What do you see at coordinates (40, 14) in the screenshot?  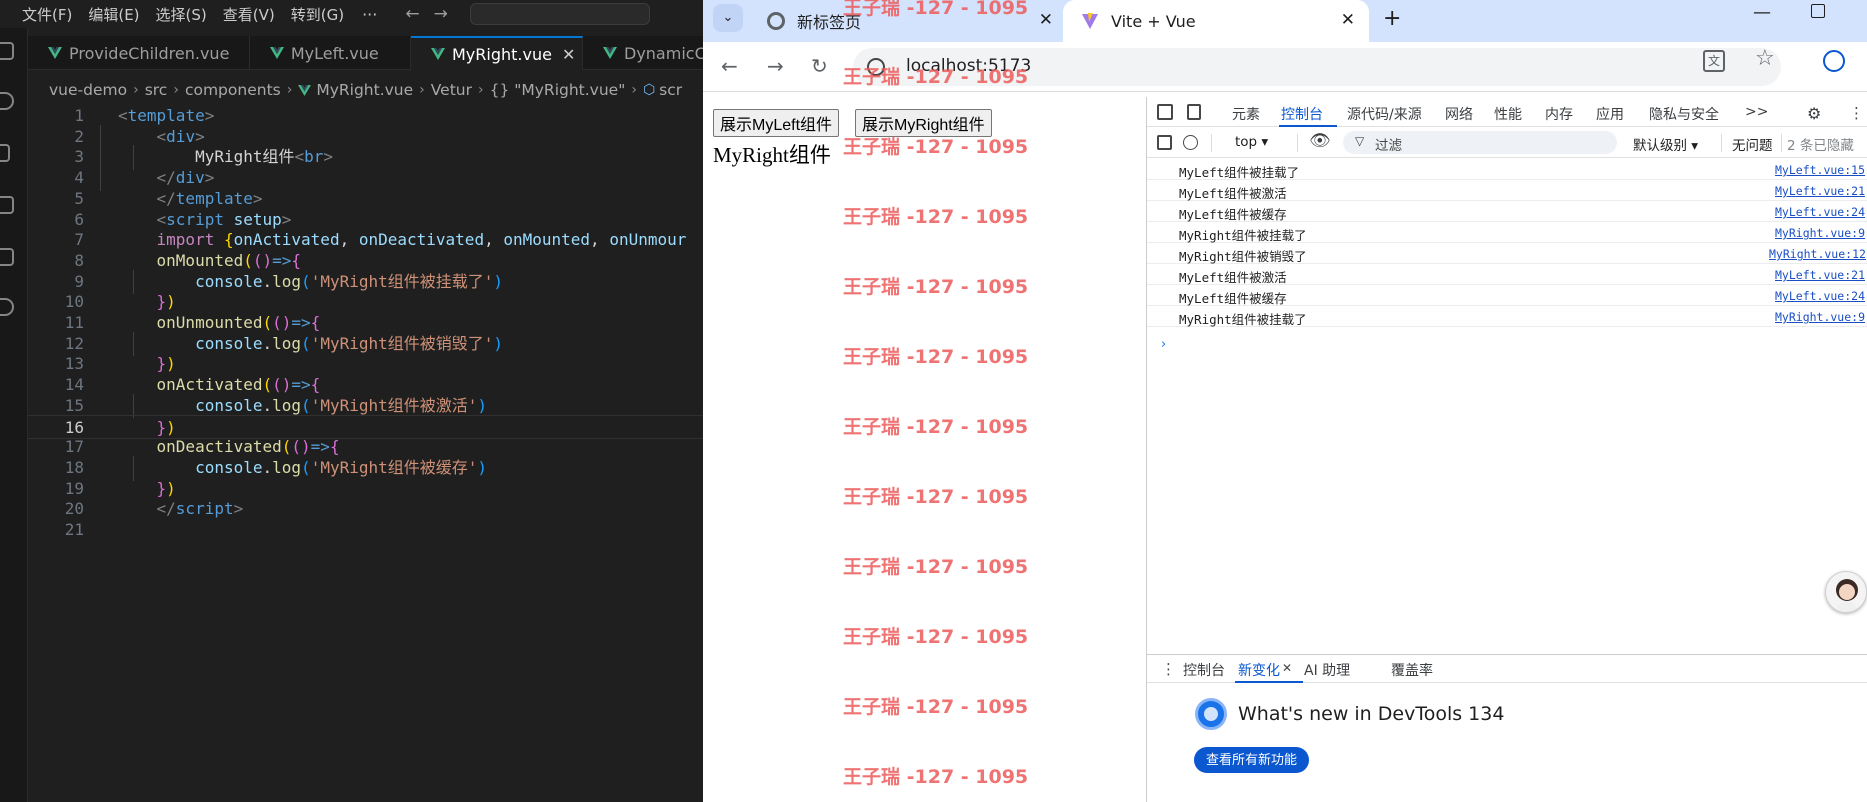 I see `menu-file: 文件(F)` at bounding box center [40, 14].